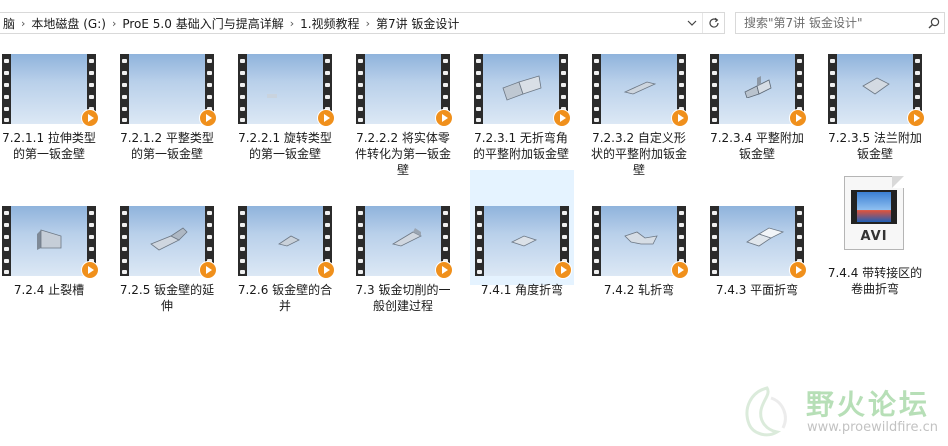 The width and height of the screenshot is (948, 446). I want to click on file-item: 7.2.3.4 平整附加钣金壁, so click(757, 105).